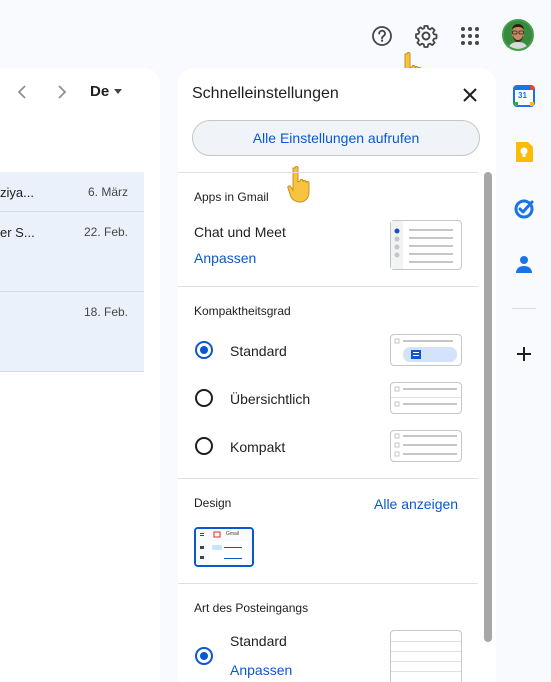  What do you see at coordinates (470, 95) in the screenshot?
I see `close-icon` at bounding box center [470, 95].